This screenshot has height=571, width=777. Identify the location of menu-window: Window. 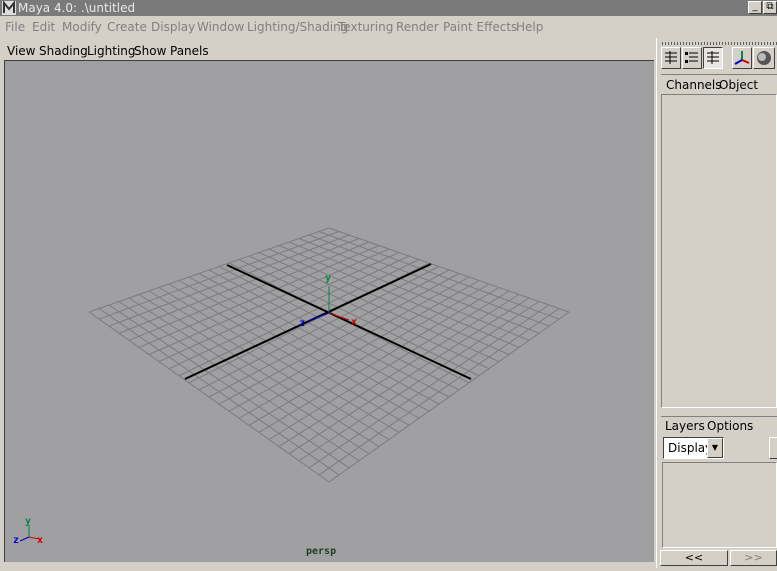
(220, 27).